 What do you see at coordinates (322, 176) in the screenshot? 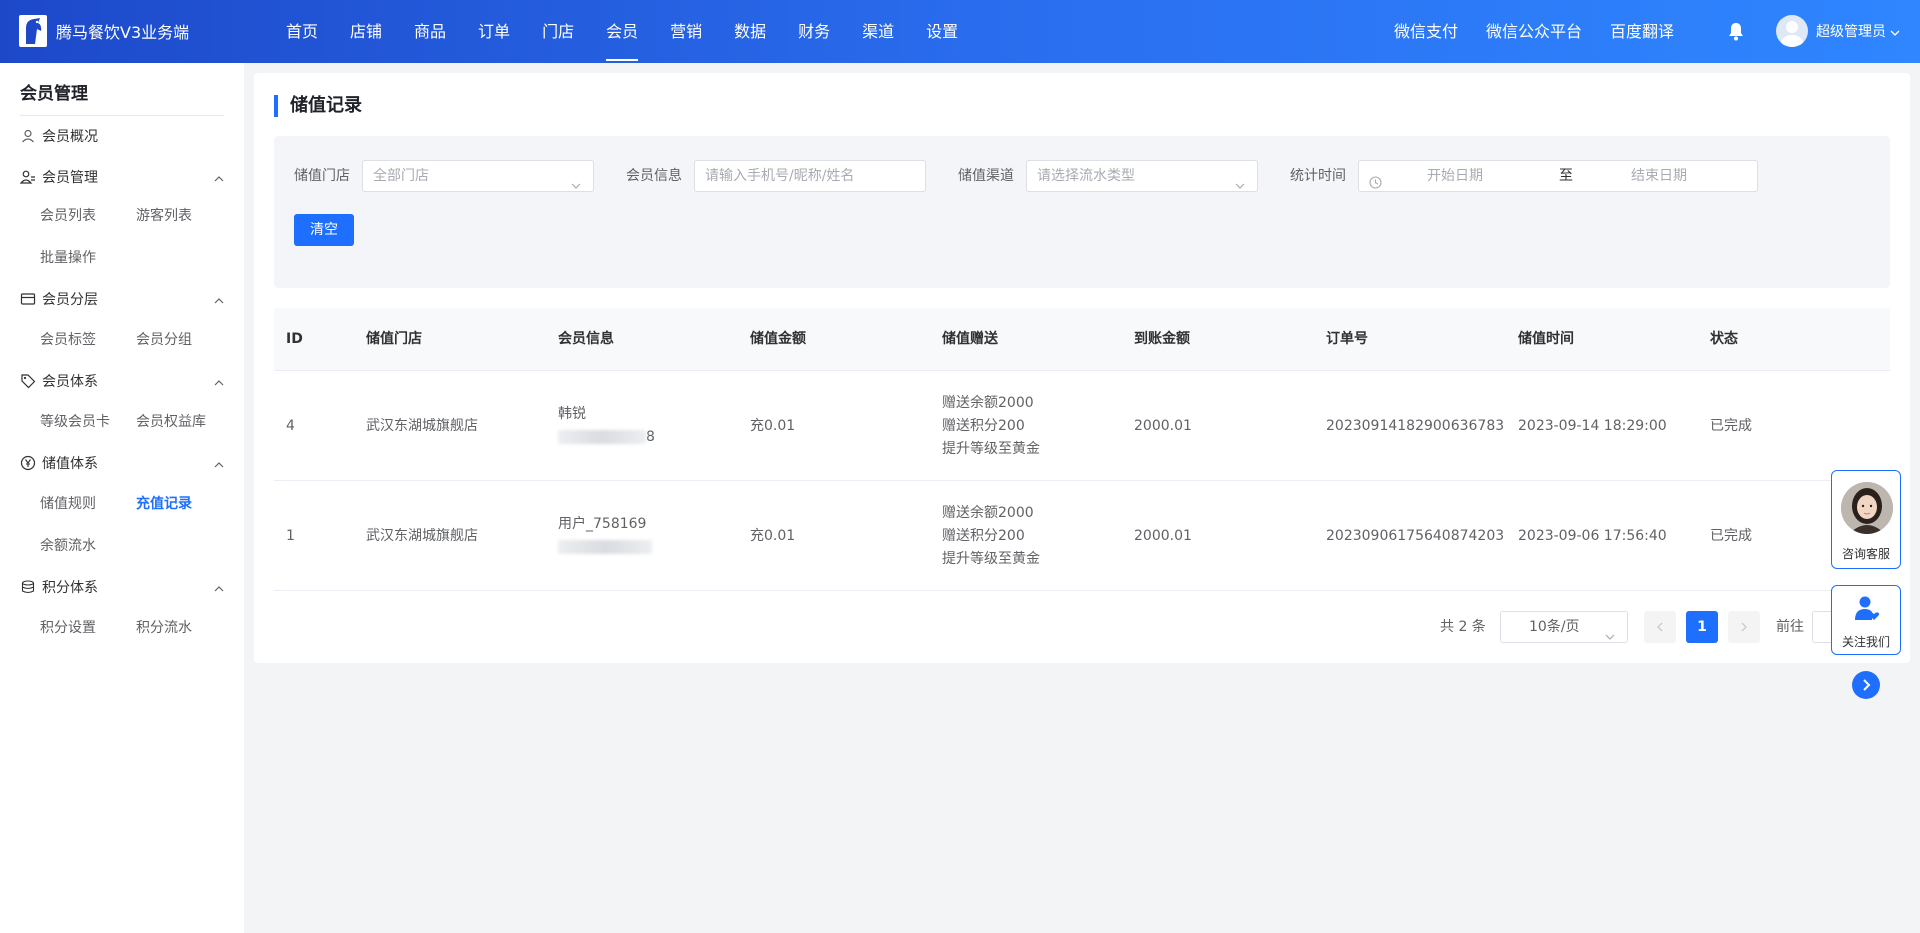
I see `store-filter-label: 储值门店` at bounding box center [322, 176].